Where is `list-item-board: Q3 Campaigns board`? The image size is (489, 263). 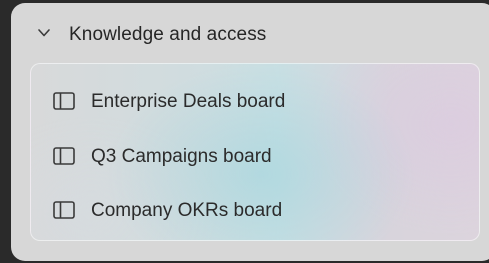
list-item-board: Q3 Campaigns board is located at coordinates (255, 157).